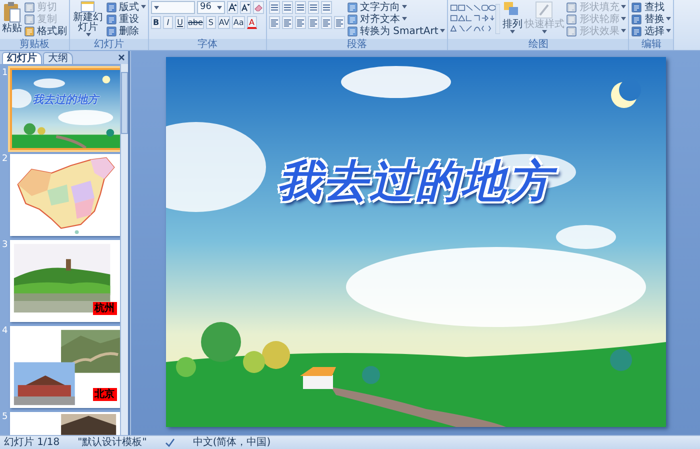  Describe the element at coordinates (251, 22) in the screenshot. I see `font-style-button: A` at that location.